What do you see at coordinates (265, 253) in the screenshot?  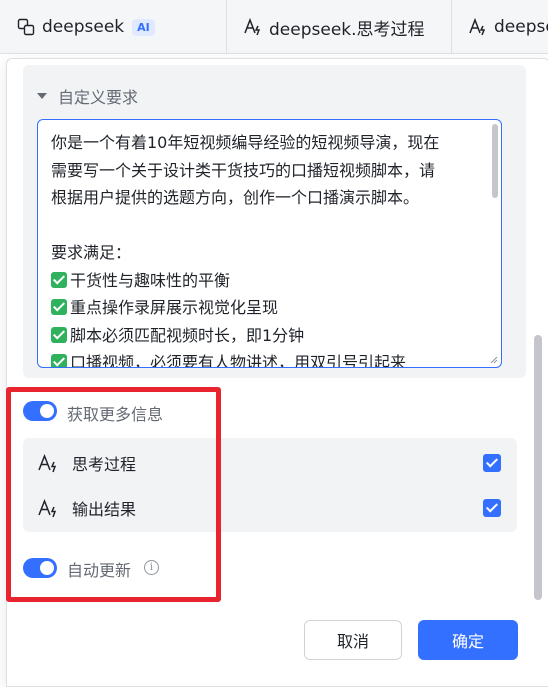 I see `prompt-line: 要求满足：` at bounding box center [265, 253].